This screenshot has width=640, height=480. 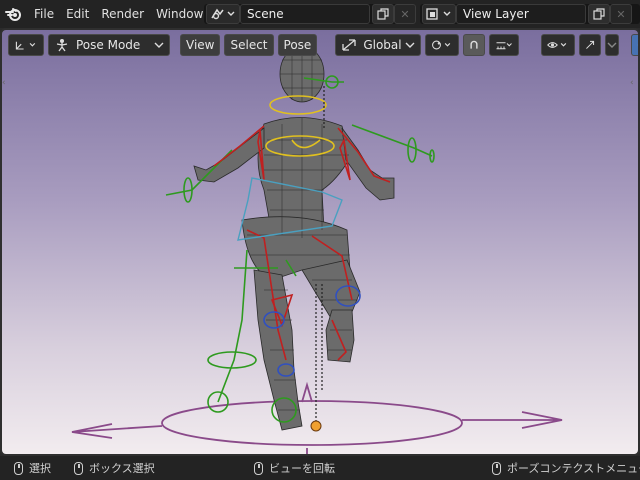 I want to click on delete-scene-button: ✕, so click(x=405, y=14).